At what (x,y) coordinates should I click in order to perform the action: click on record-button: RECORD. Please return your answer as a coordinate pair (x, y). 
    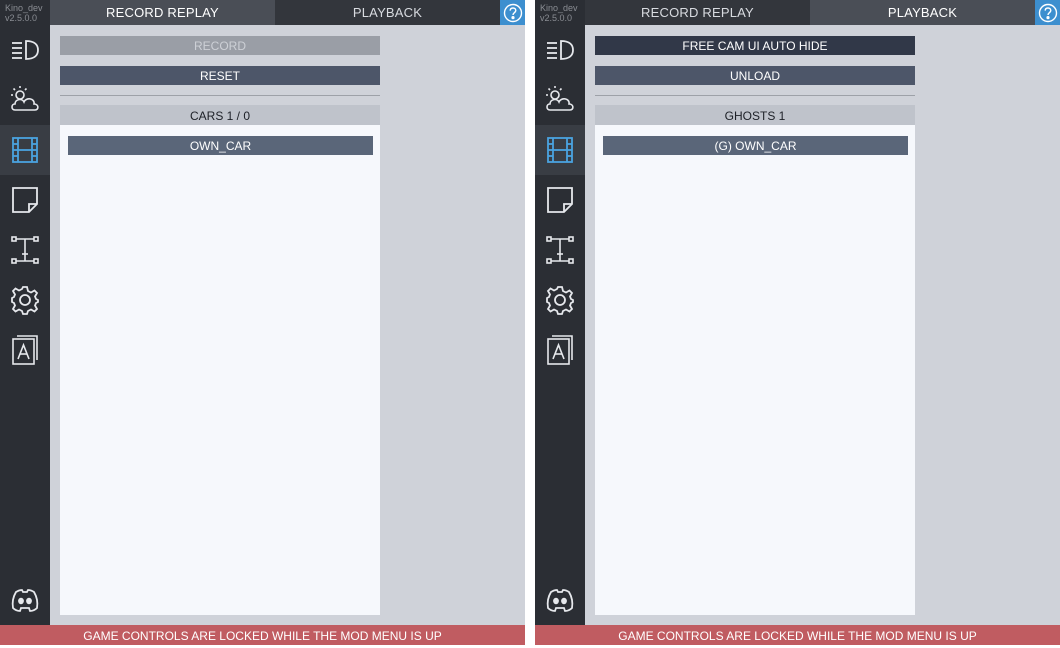
    Looking at the image, I should click on (220, 45).